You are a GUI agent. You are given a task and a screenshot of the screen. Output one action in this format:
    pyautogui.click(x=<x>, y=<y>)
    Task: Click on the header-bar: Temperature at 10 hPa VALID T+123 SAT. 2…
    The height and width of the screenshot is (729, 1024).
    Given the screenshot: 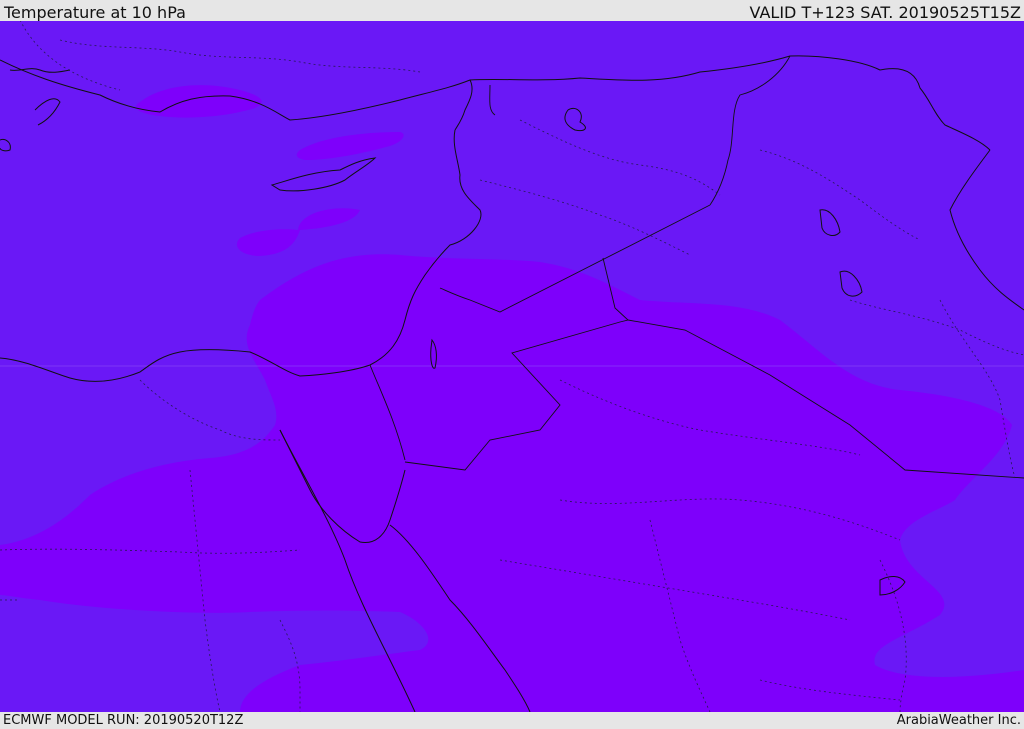 What is the action you would take?
    pyautogui.click(x=512, y=11)
    